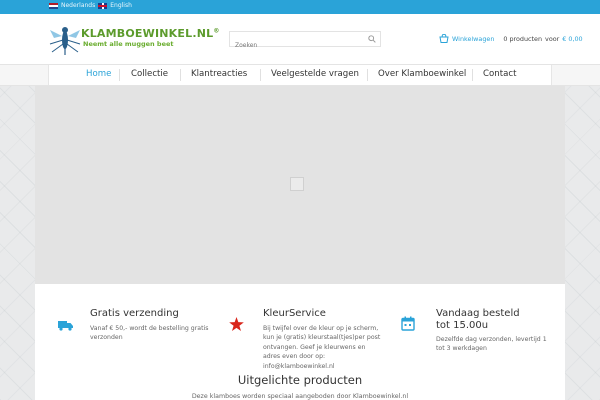 The height and width of the screenshot is (400, 600). Describe the element at coordinates (444, 38) in the screenshot. I see `shopping-bag-icon` at that location.